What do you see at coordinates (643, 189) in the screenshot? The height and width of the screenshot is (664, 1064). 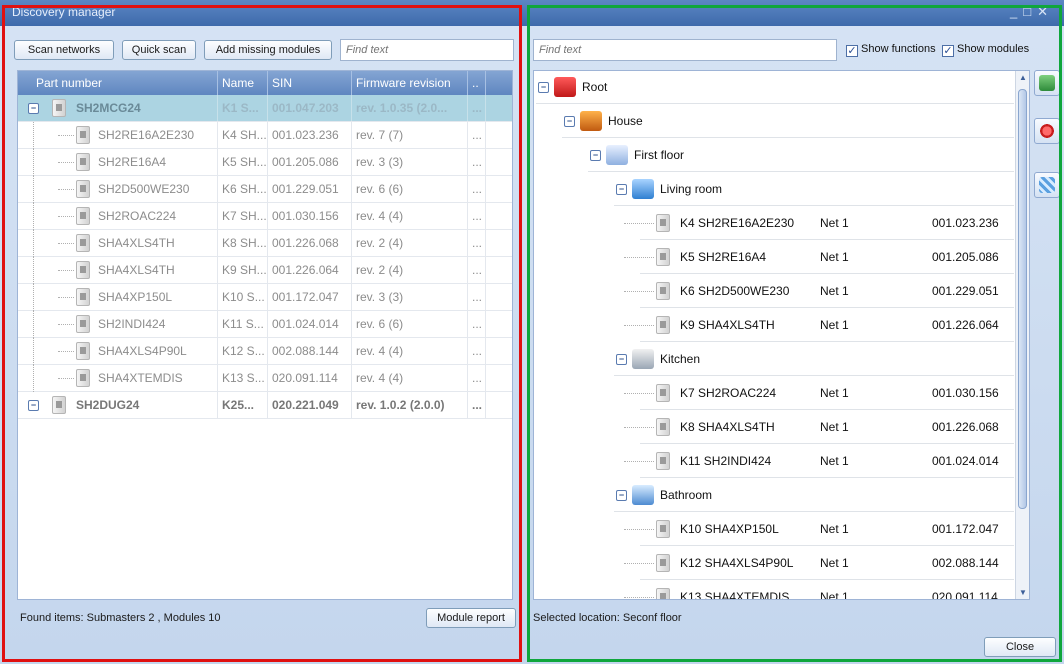 I see `living-room-icon` at bounding box center [643, 189].